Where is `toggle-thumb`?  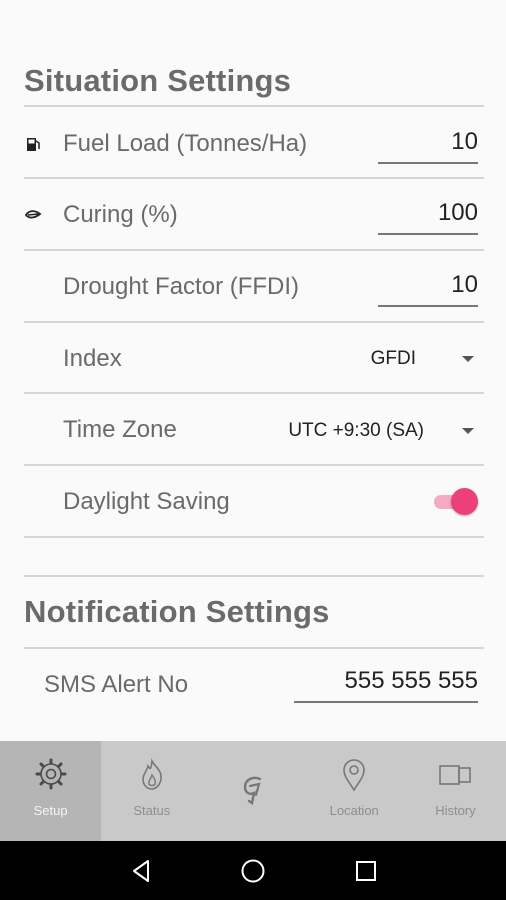 toggle-thumb is located at coordinates (464, 501).